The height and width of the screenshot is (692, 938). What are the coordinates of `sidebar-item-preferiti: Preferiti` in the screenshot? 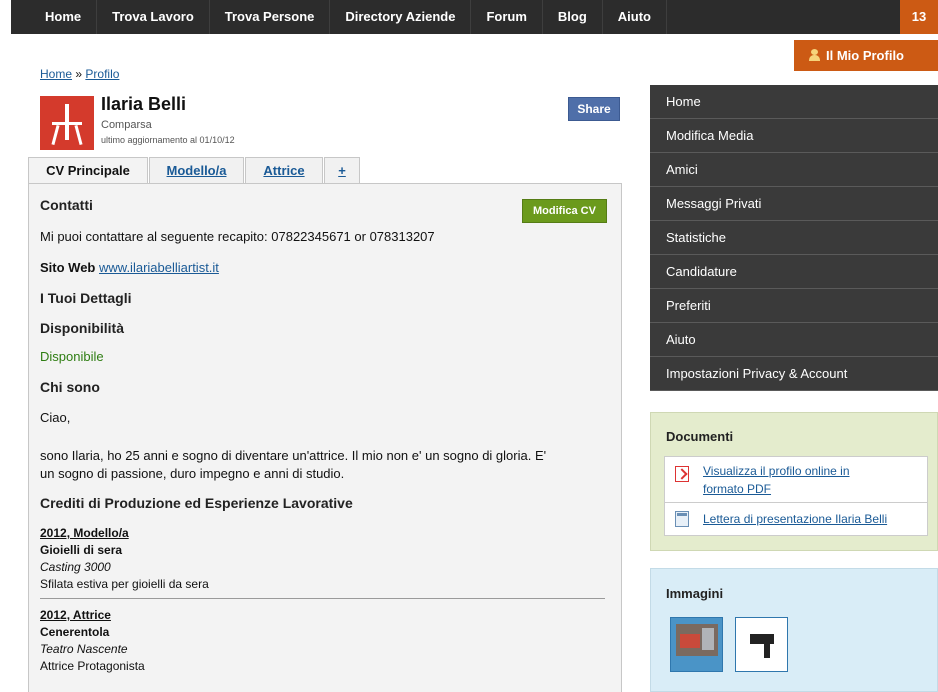 It's located at (794, 306).